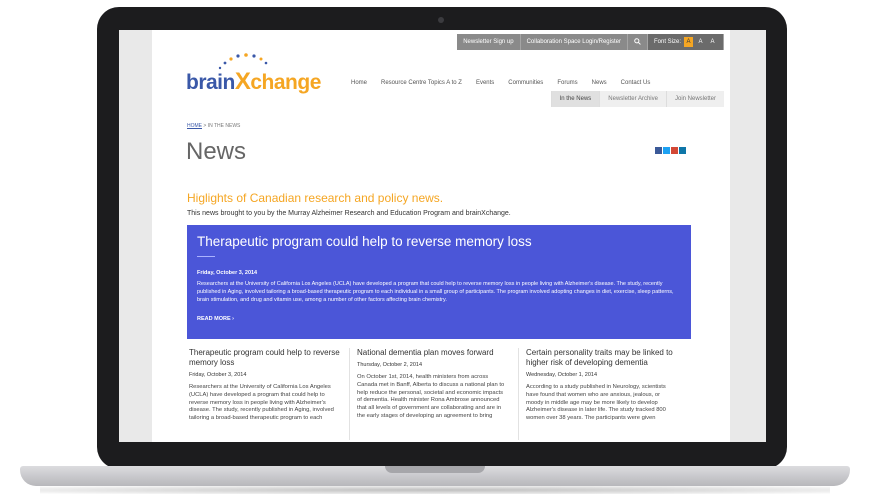 The image size is (871, 500). Describe the element at coordinates (575, 99) in the screenshot. I see `subnav-in-the-news: In the News` at that location.